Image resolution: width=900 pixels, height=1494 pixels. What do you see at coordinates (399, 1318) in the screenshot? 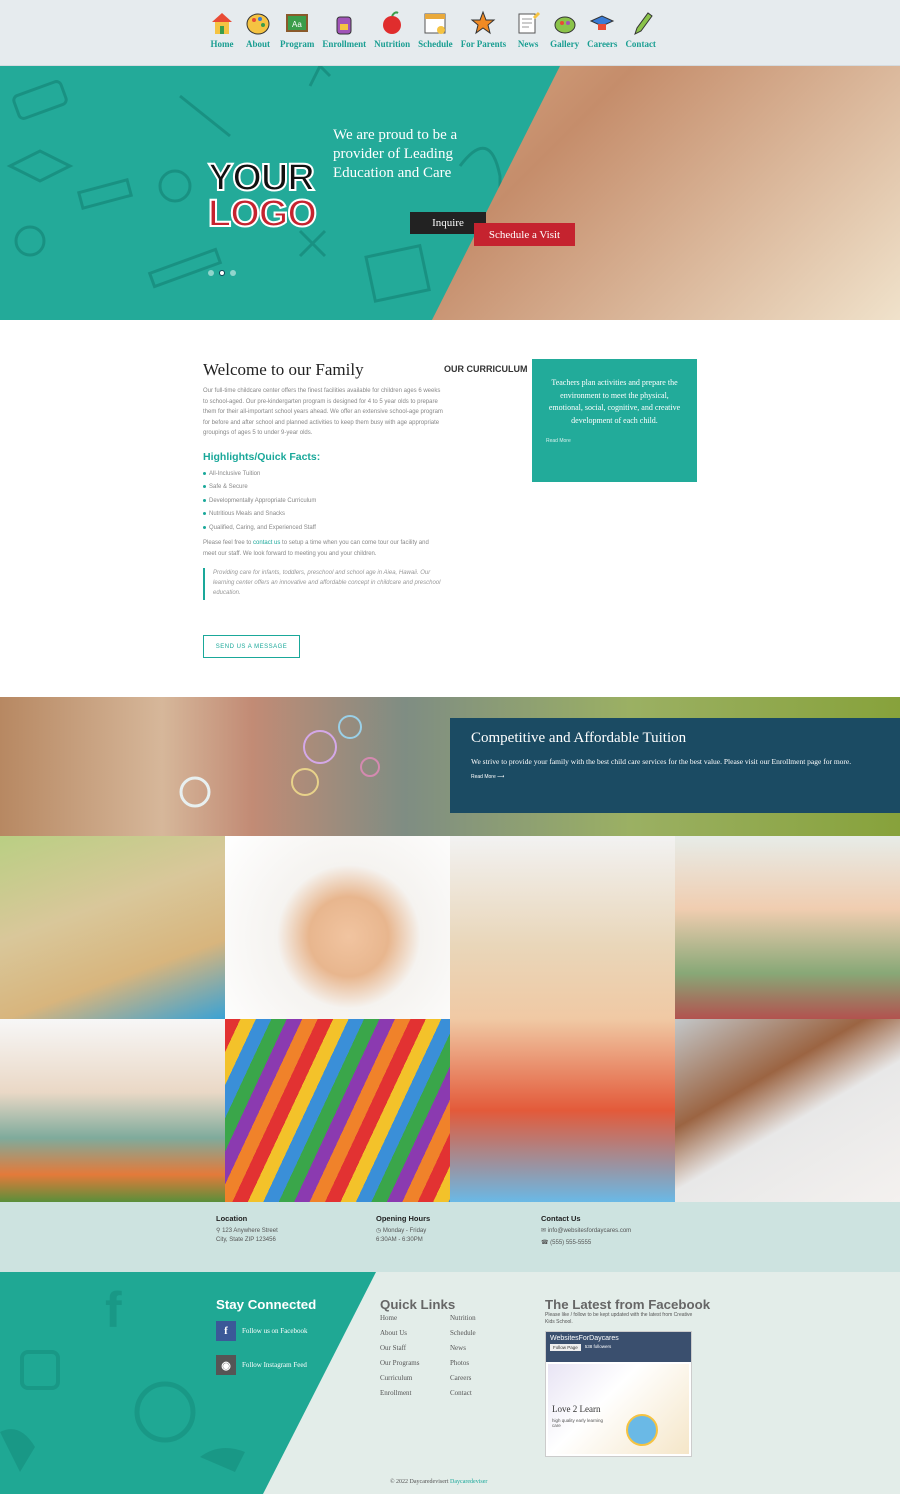
I see `footer-link-home: Home` at bounding box center [399, 1318].